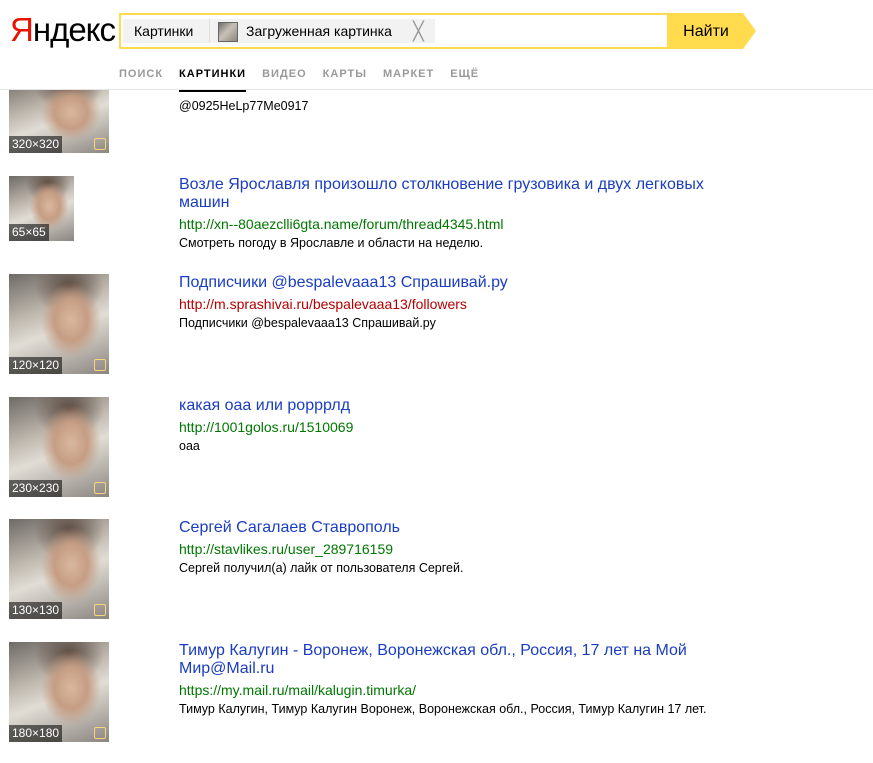  Describe the element at coordinates (59, 121) in the screenshot. I see `result-thumbnail: 320×320` at that location.